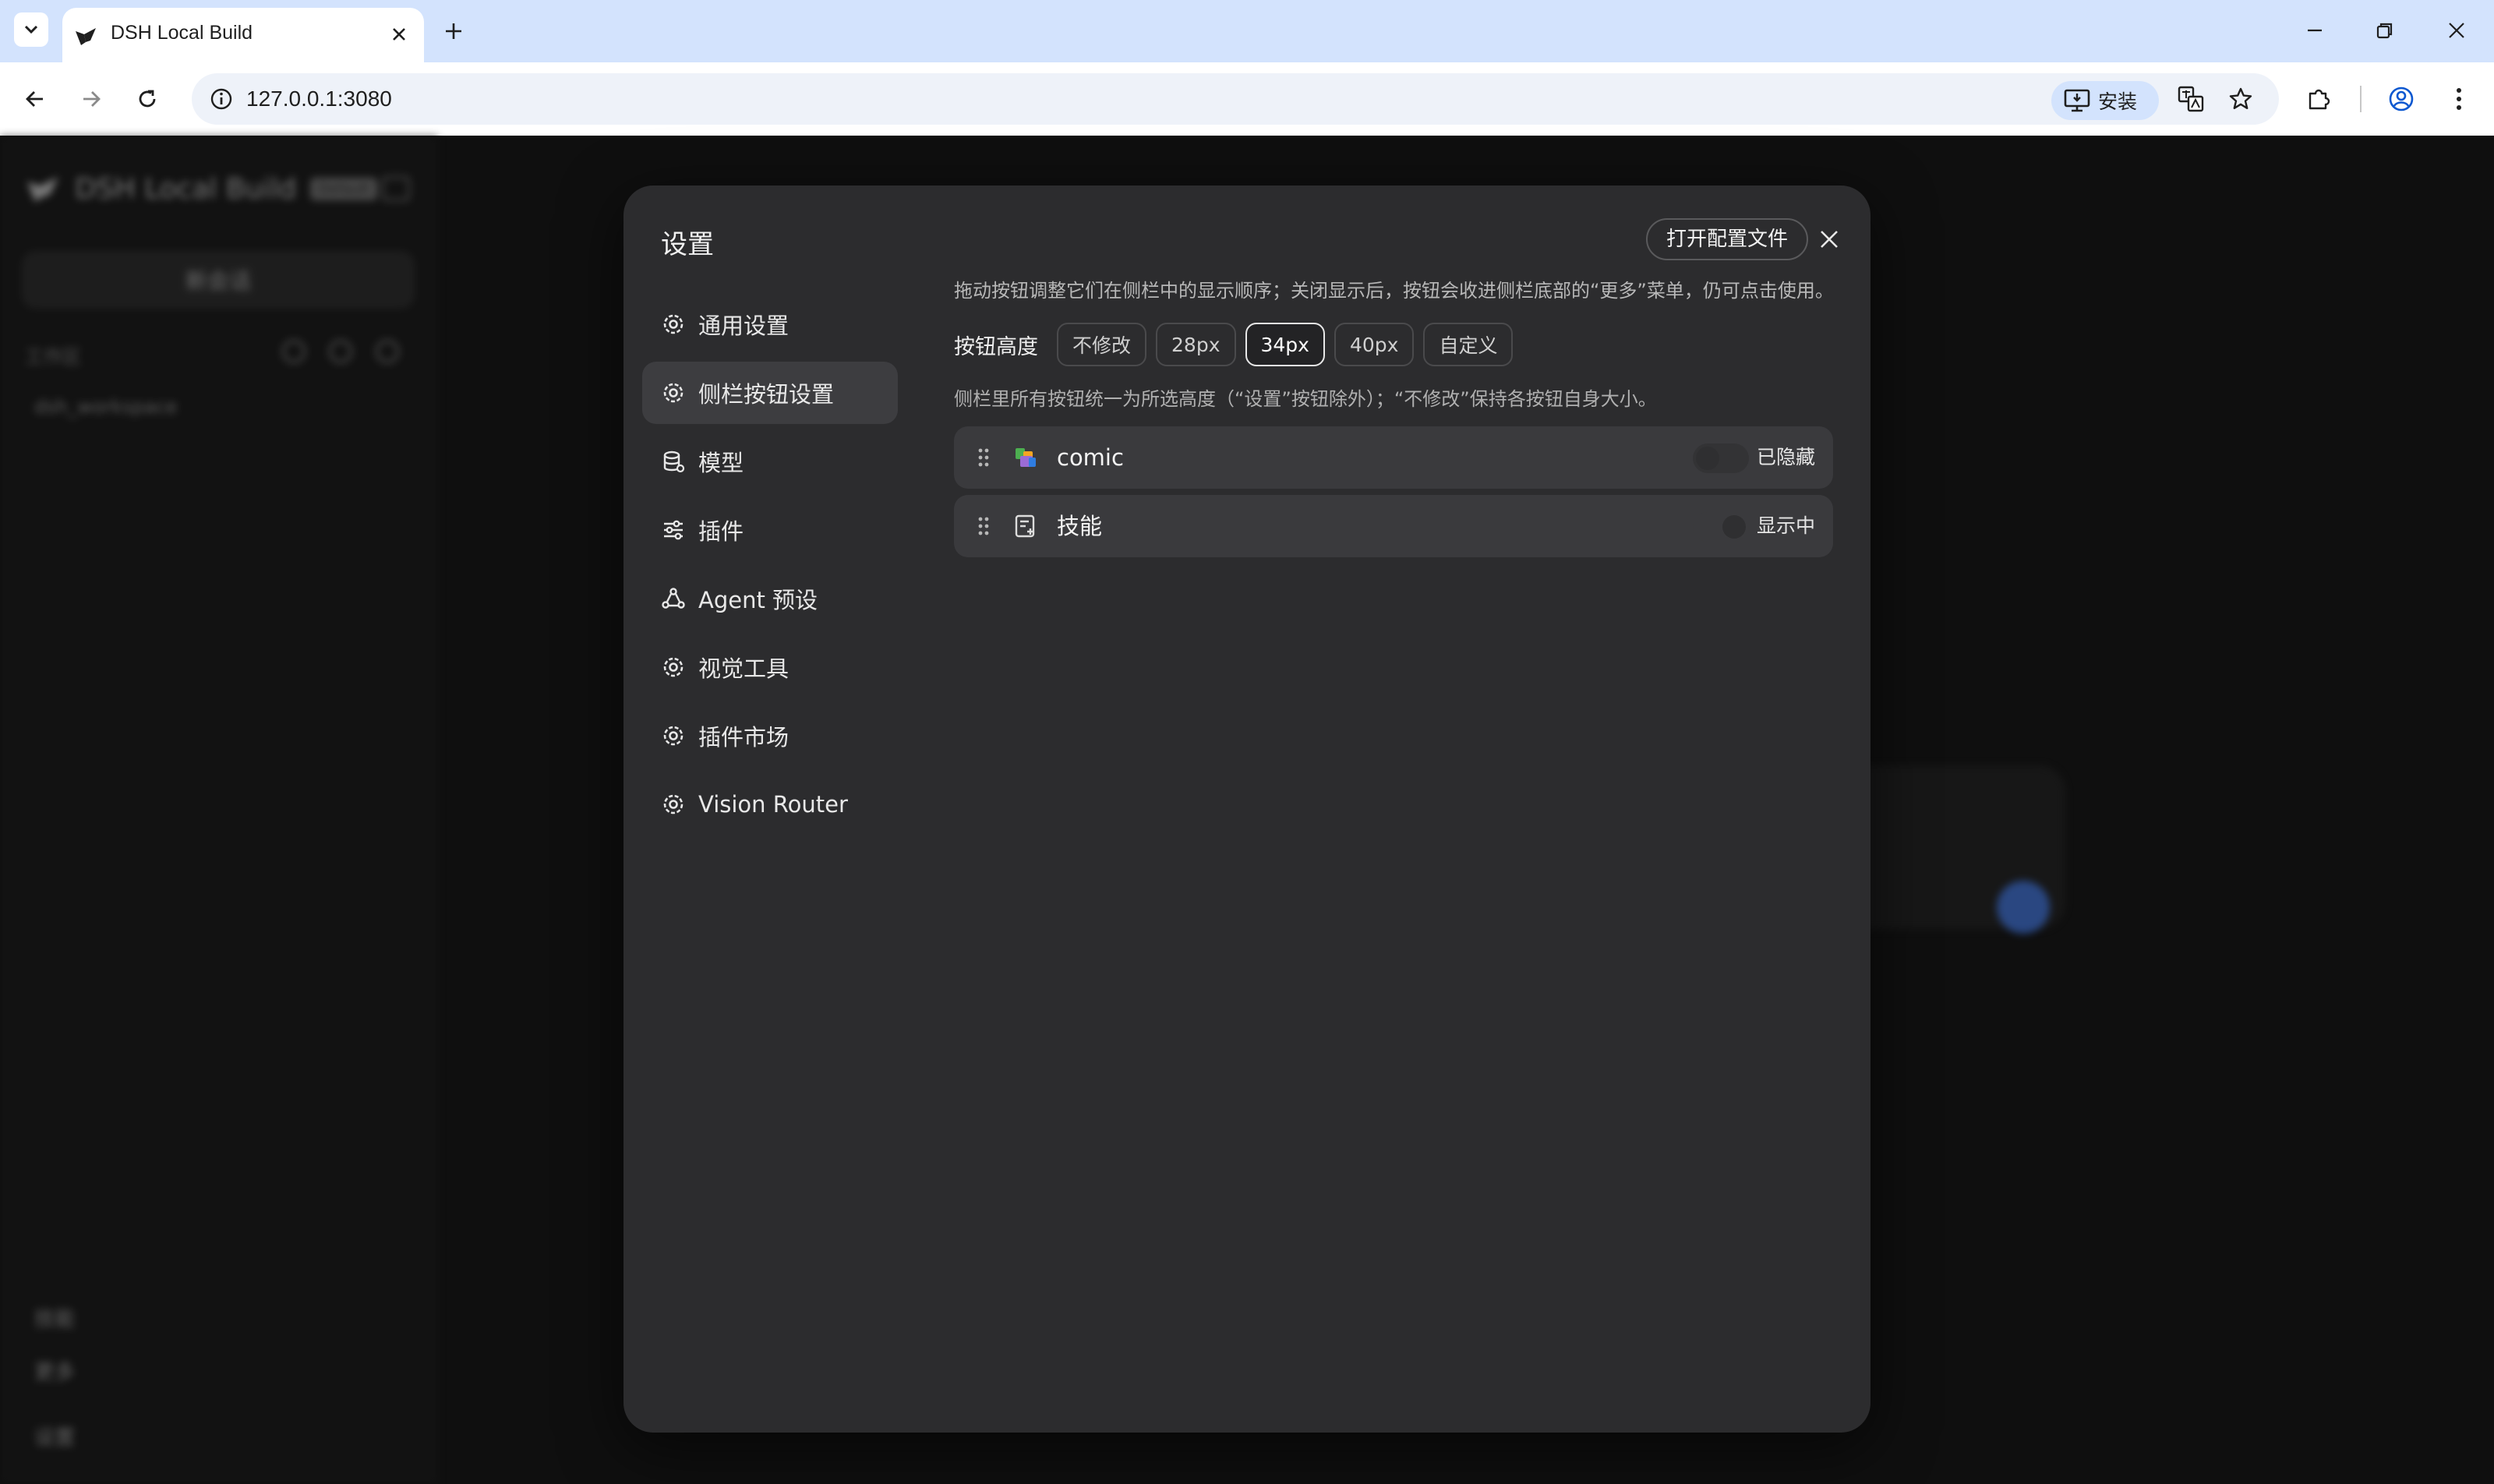  Describe the element at coordinates (2361, 99) in the screenshot. I see `toolbar-separator` at that location.